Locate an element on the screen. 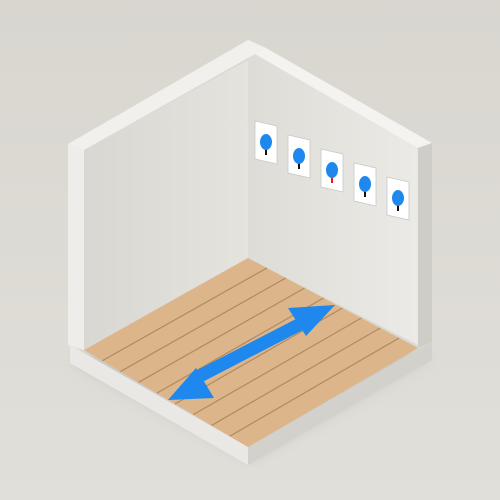 The image size is (500, 500). left-wall-front-edge is located at coordinates (76, 247).